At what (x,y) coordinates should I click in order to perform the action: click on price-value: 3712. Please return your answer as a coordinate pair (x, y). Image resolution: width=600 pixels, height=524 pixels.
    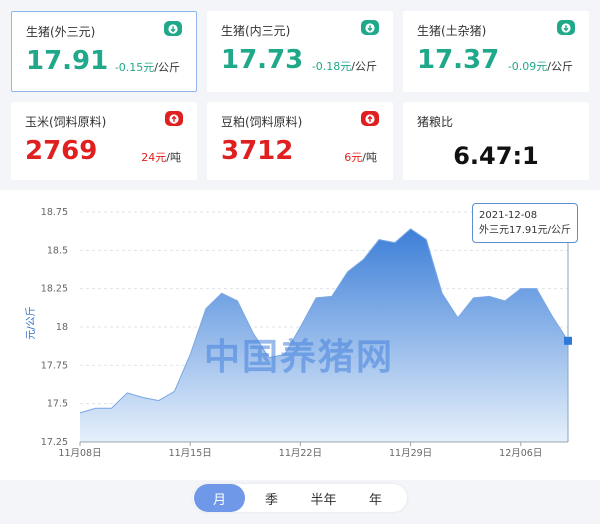
    Looking at the image, I should click on (257, 151).